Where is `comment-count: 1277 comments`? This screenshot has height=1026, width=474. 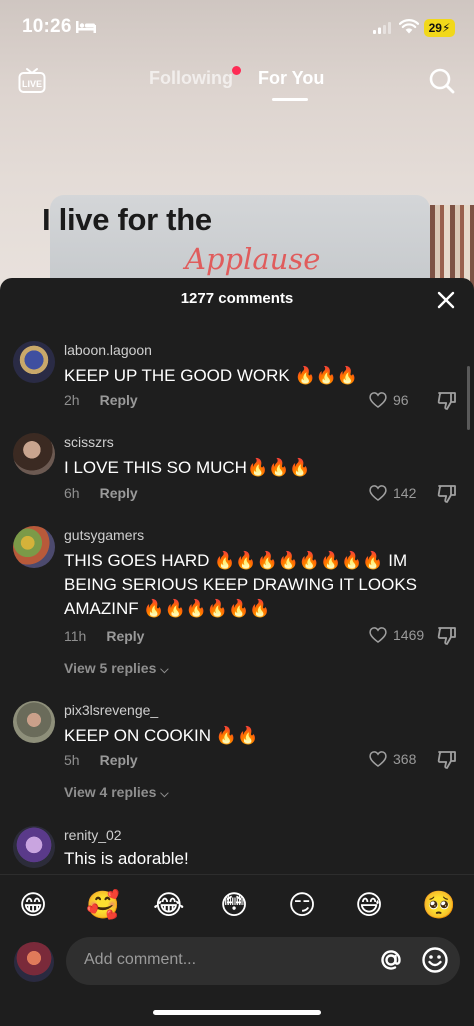 comment-count: 1277 comments is located at coordinates (237, 298).